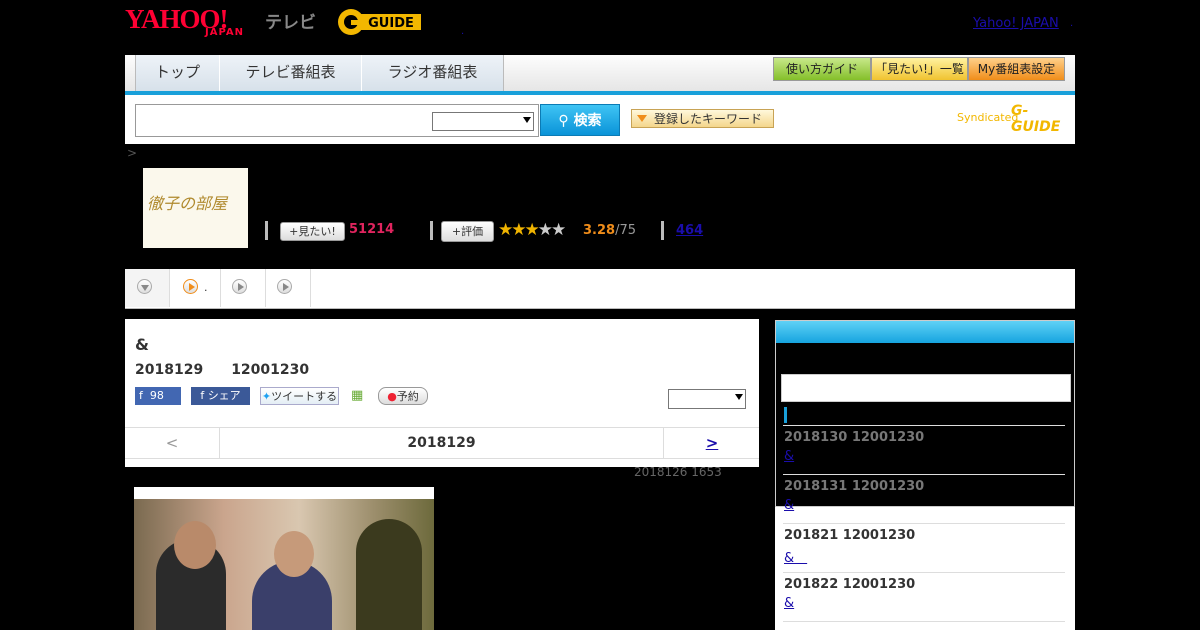 This screenshot has width=1200, height=630. Describe the element at coordinates (1016, 69) in the screenshot. I see `my-schedule-settings-button: My番組表設定` at that location.